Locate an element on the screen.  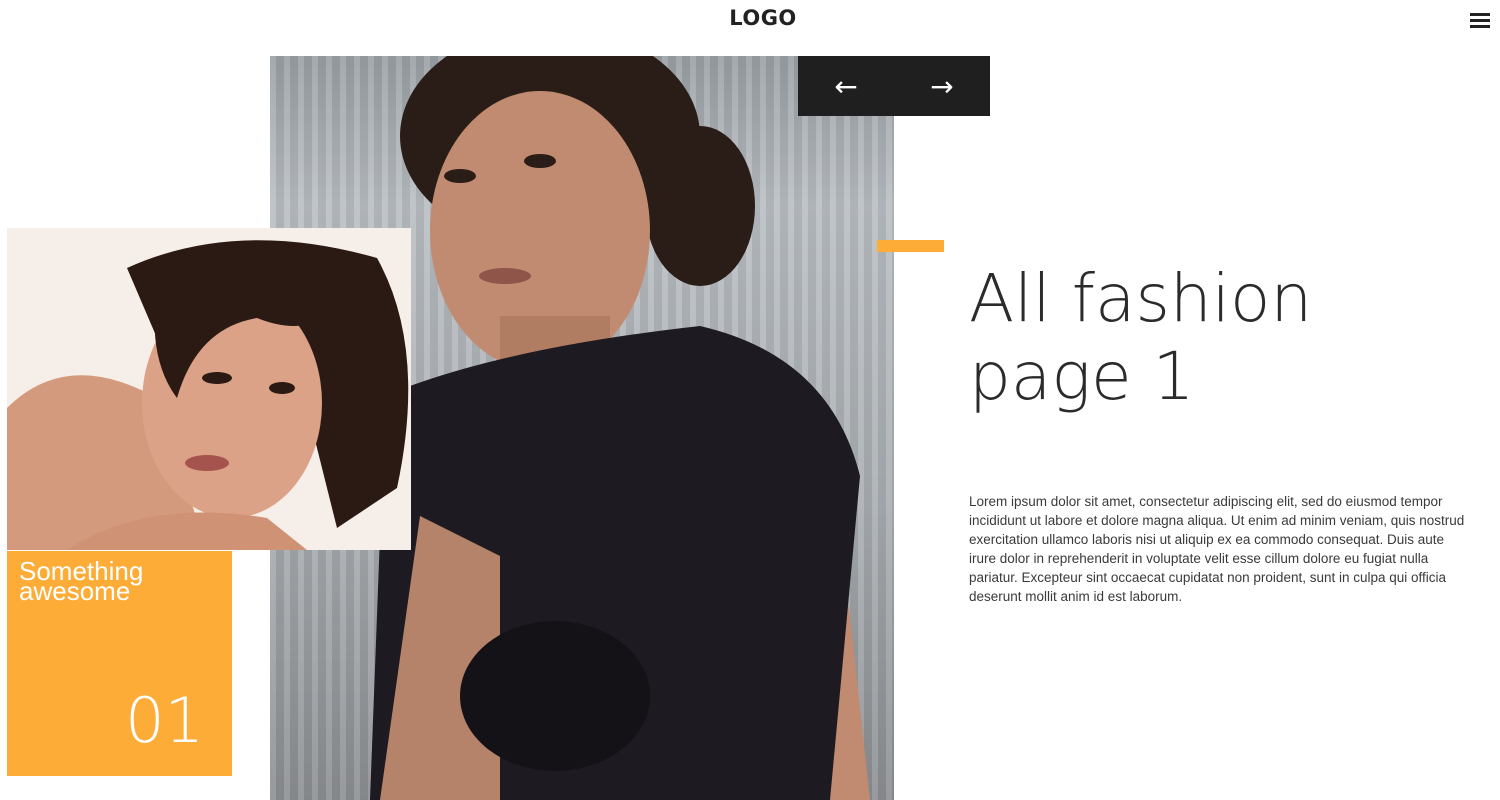
accent-bar is located at coordinates (910, 246).